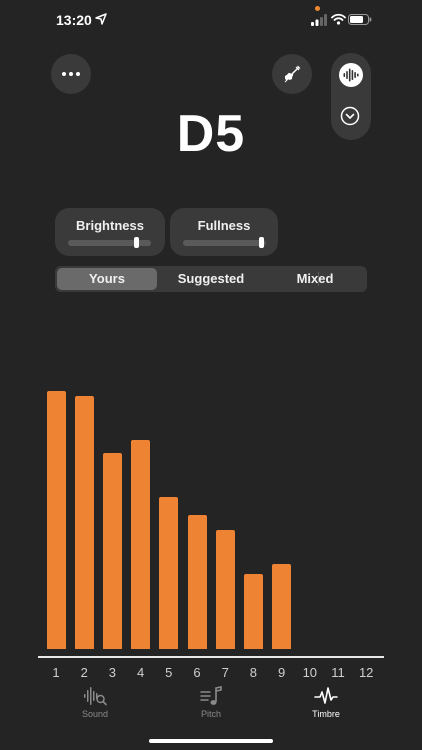  I want to click on instrument-button, so click(292, 74).